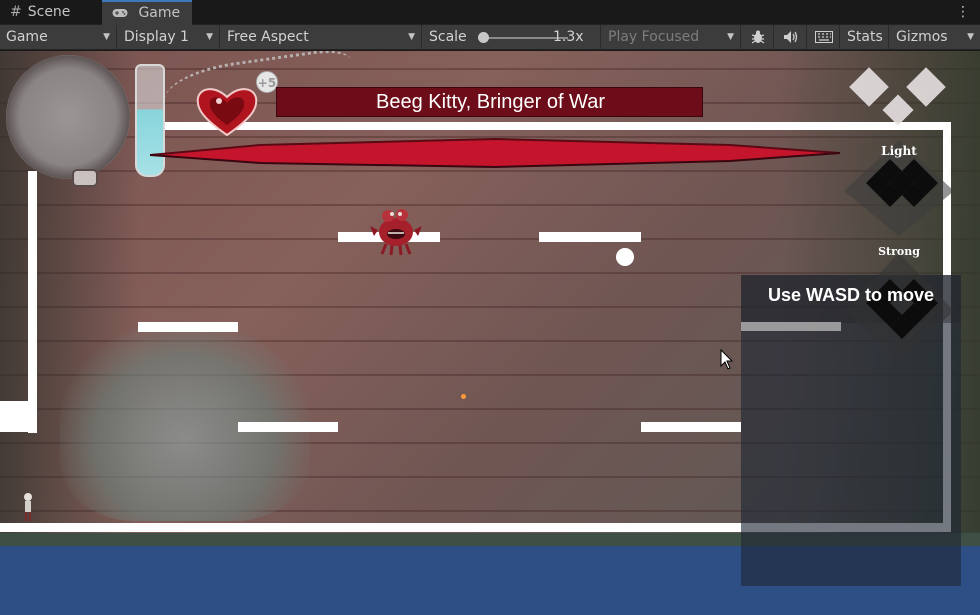  I want to click on boss-name-plate: Beeg Kitty, Bringer of War, so click(489, 102).